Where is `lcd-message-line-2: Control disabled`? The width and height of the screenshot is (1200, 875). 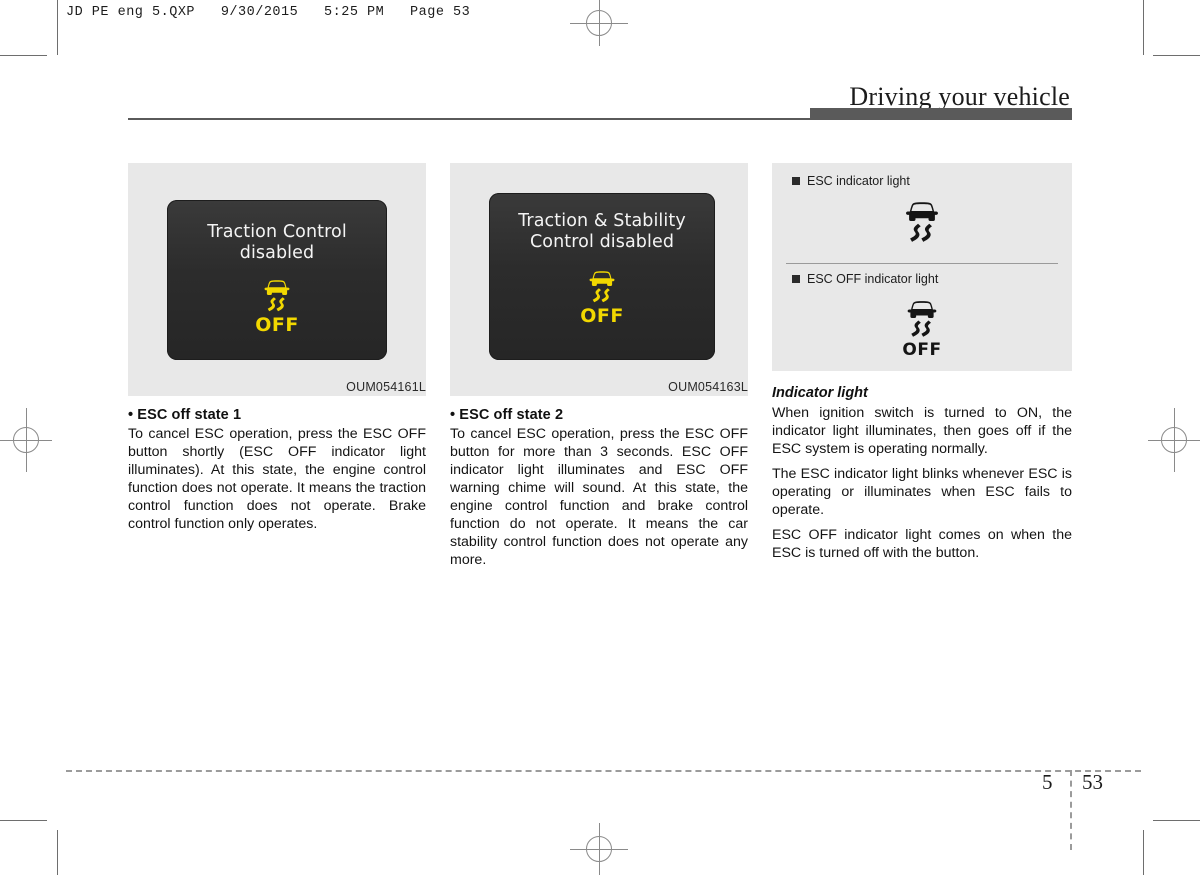
lcd-message-line-2: Control disabled is located at coordinates (602, 241).